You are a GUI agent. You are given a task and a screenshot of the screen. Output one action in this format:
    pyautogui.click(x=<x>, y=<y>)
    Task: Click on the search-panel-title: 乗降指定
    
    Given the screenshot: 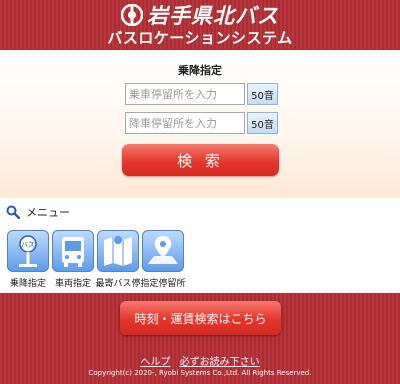 What is the action you would take?
    pyautogui.click(x=200, y=70)
    